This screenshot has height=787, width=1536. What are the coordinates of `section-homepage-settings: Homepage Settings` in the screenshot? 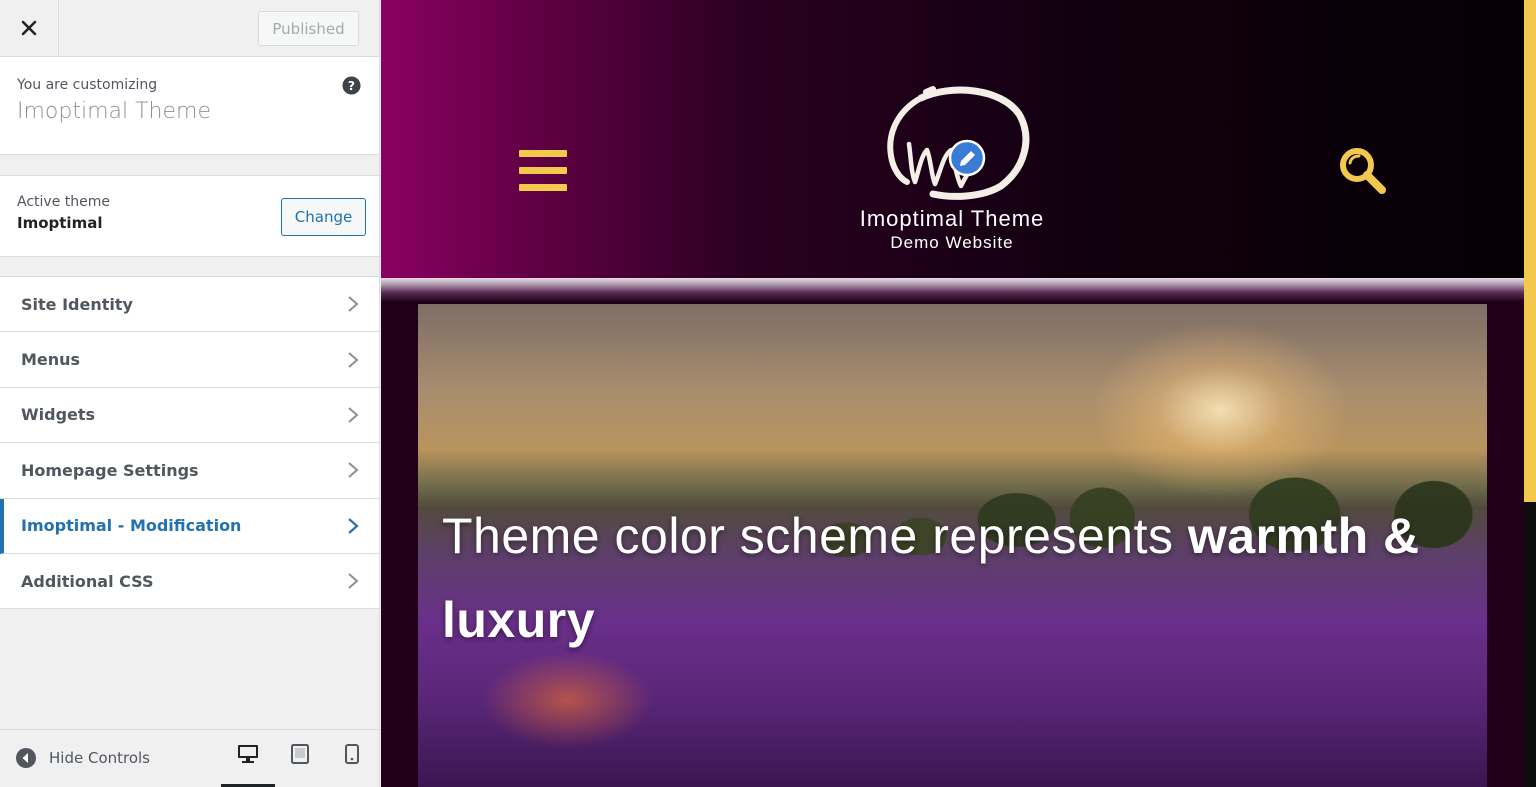 It's located at (189, 471).